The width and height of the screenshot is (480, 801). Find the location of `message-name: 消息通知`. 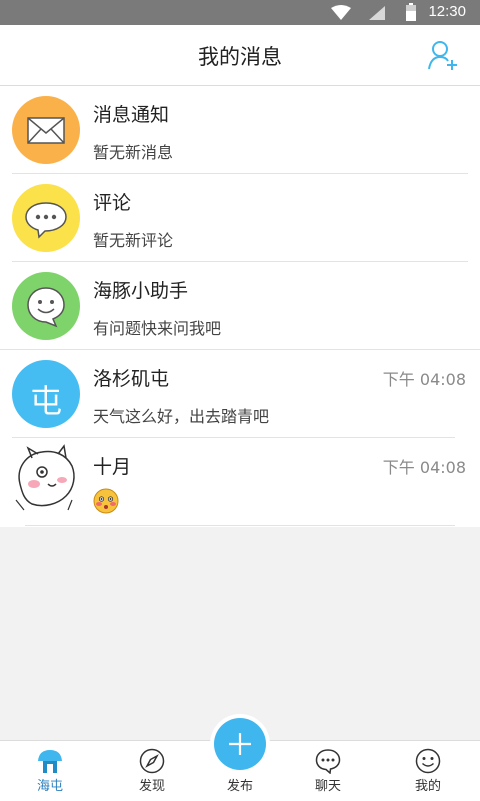

message-name: 消息通知 is located at coordinates (131, 115).